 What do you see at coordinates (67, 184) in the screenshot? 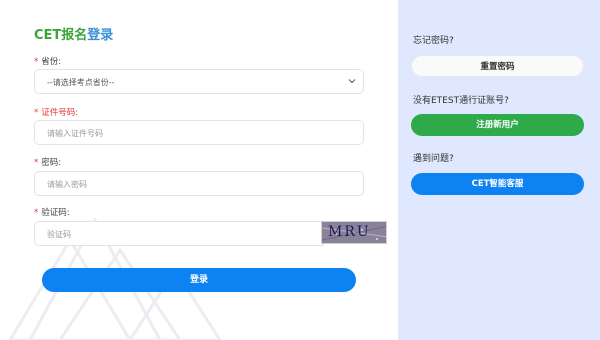
I see `password-placeholder: 请输入密码` at bounding box center [67, 184].